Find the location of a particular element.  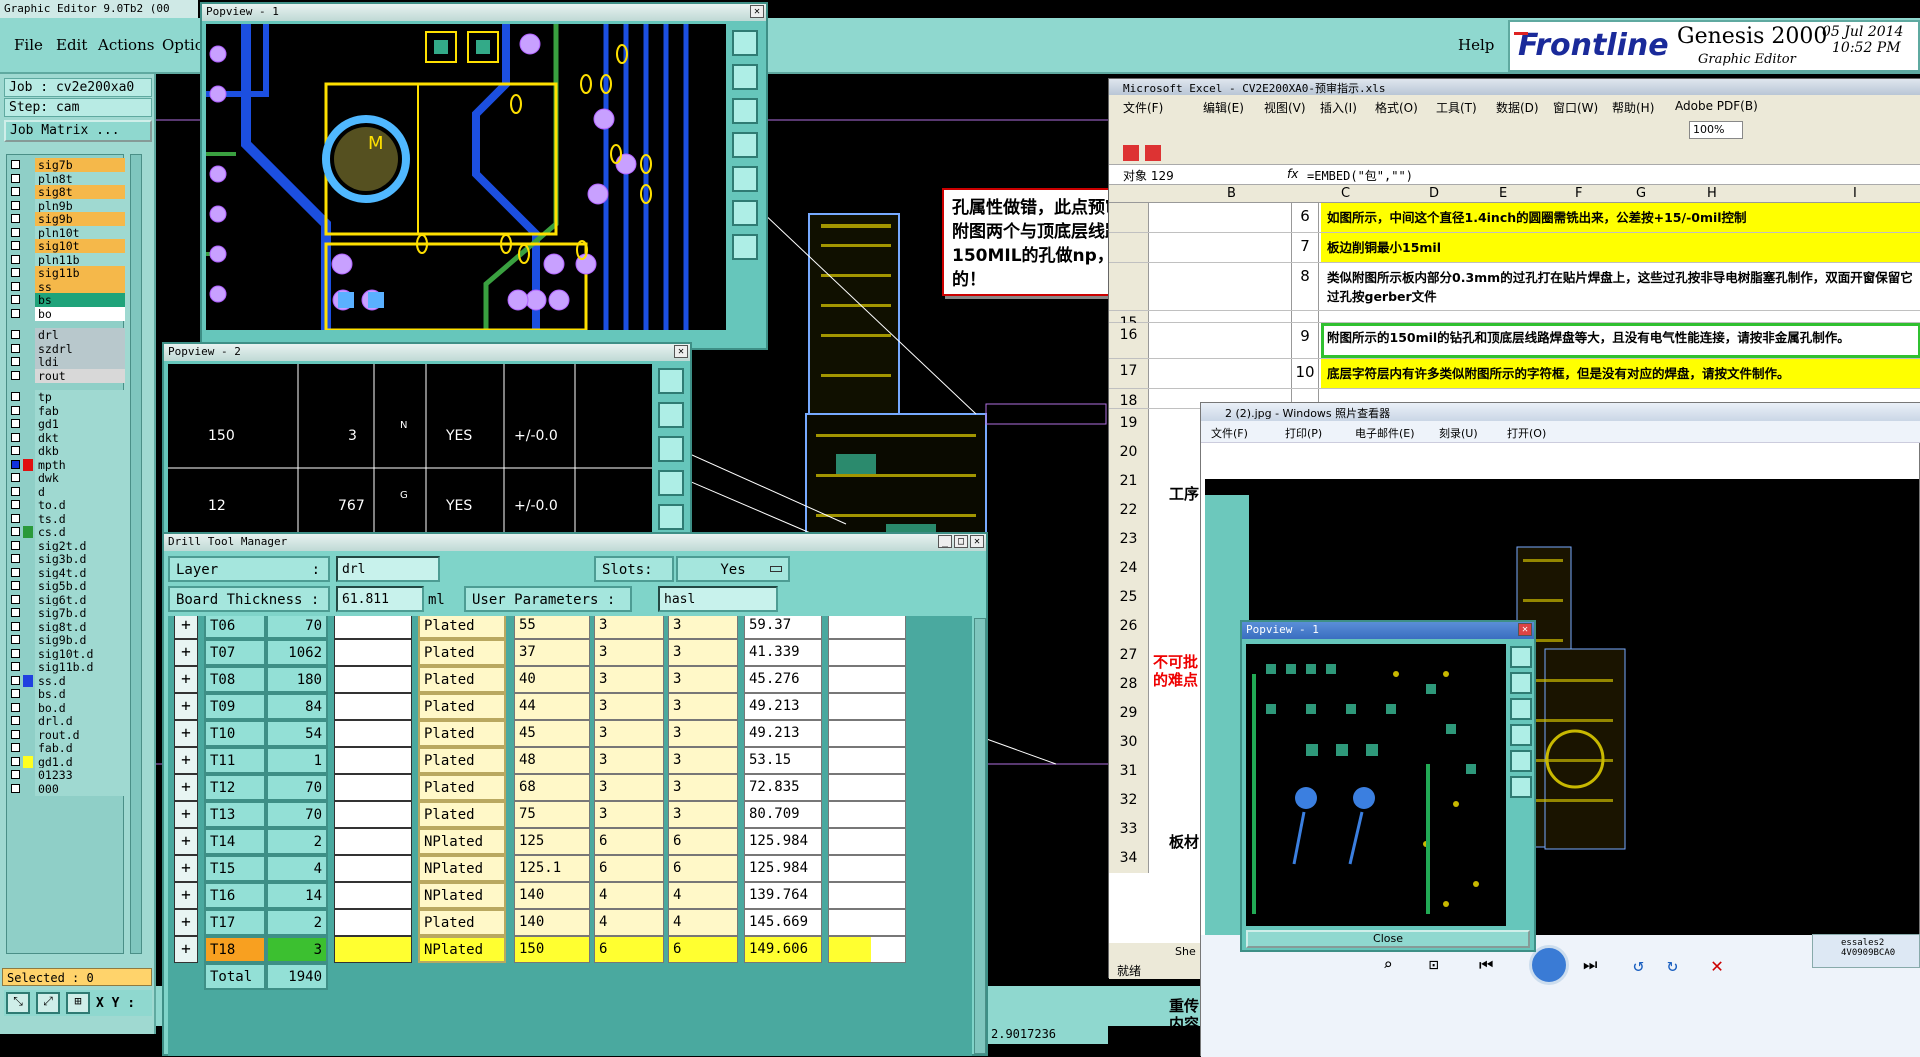

layer-row: sig7b.d is located at coordinates (67, 613).